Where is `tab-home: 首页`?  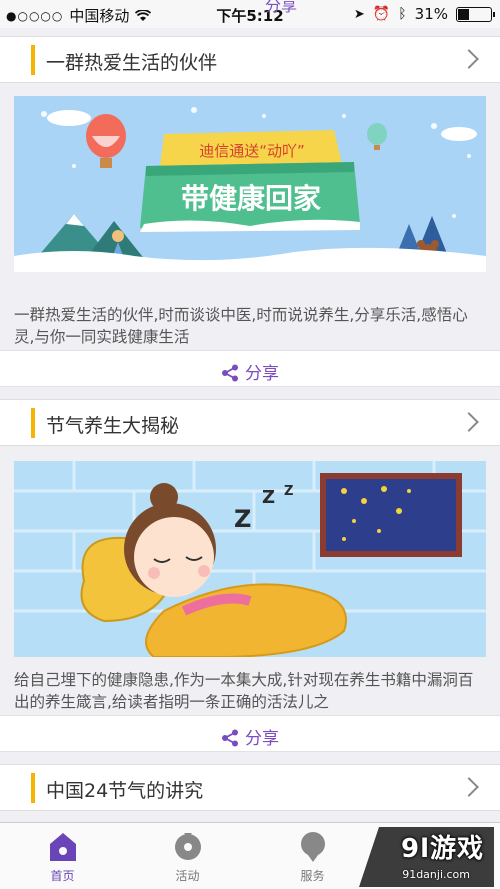
tab-home: 首页 is located at coordinates (62, 856).